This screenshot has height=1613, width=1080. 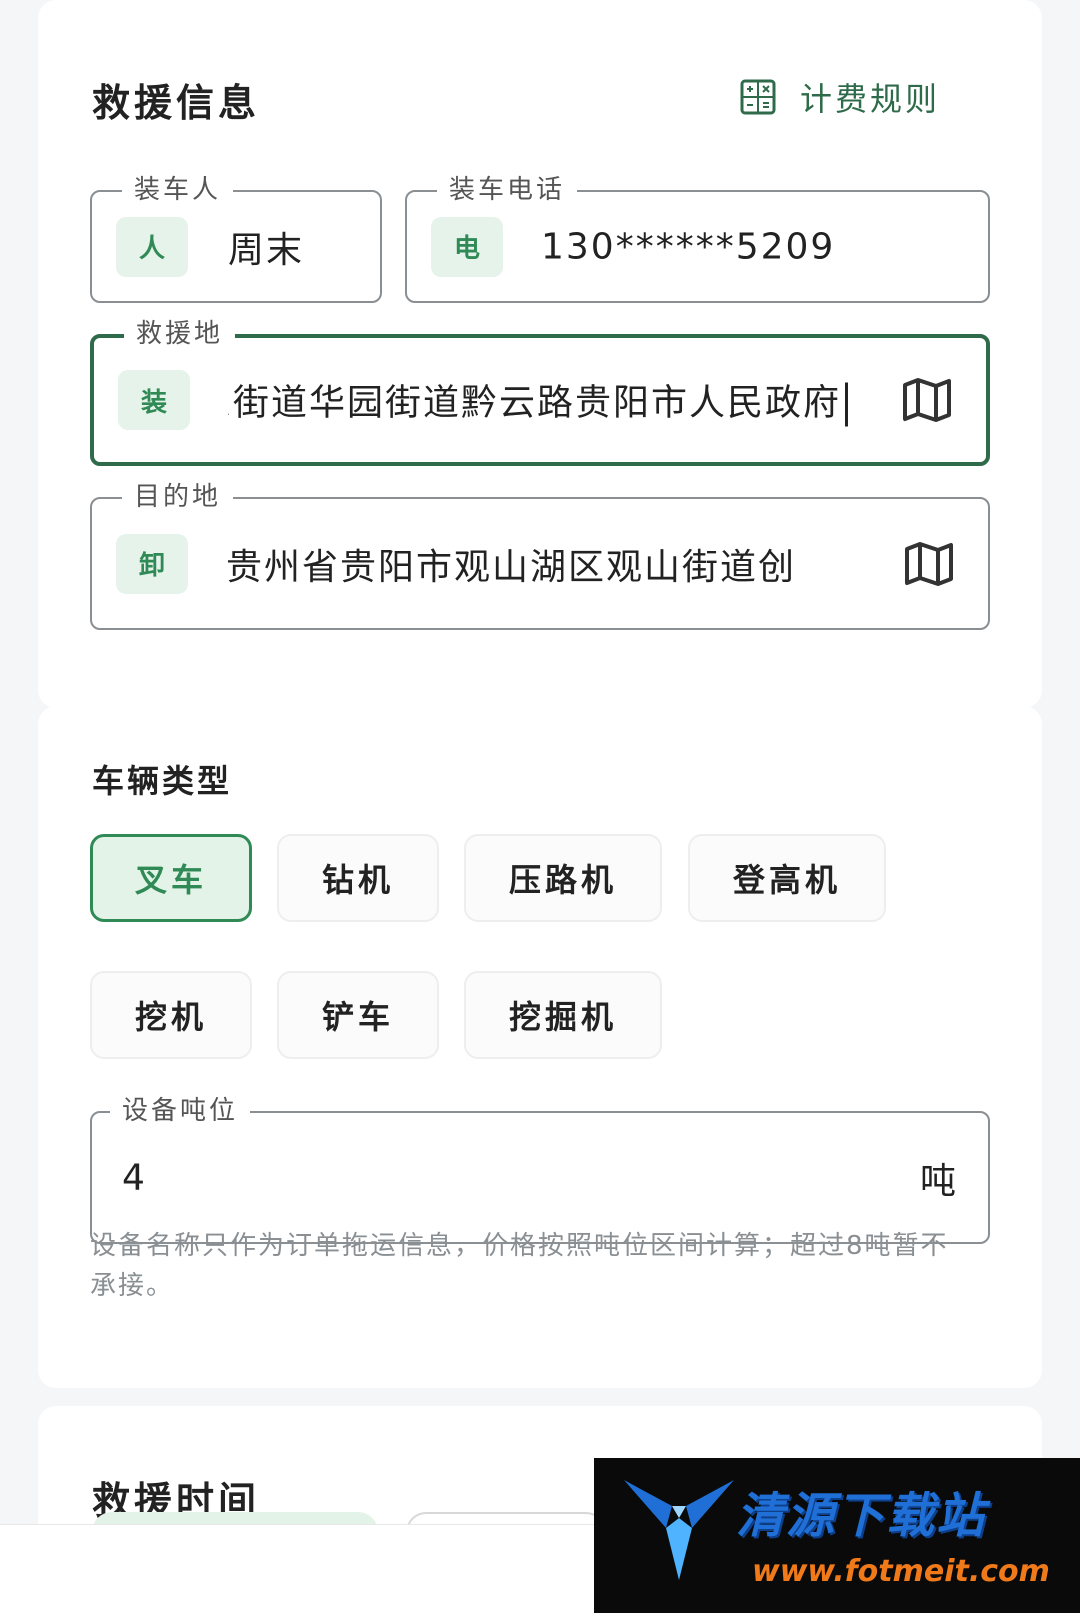 What do you see at coordinates (134, 1177) in the screenshot?
I see `tonnage-value: 4` at bounding box center [134, 1177].